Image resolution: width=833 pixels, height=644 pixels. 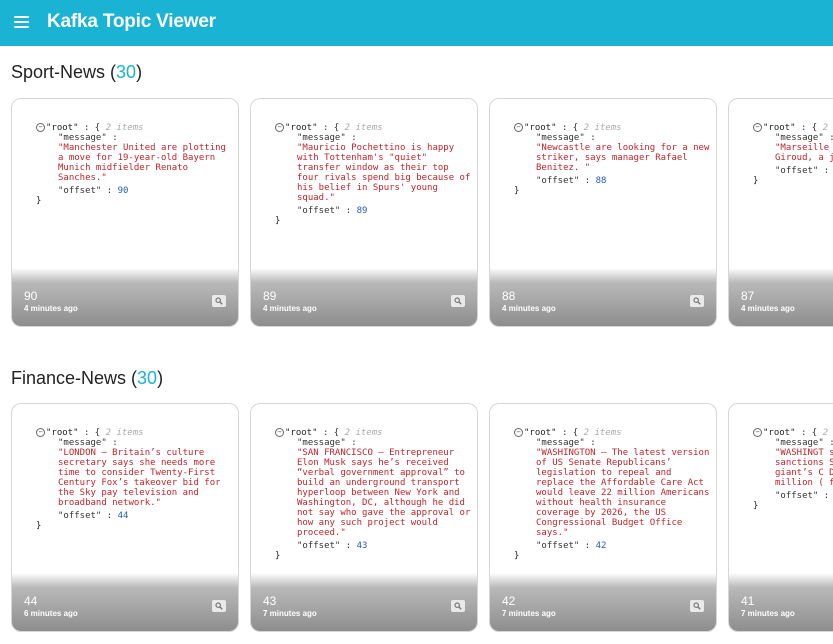 I want to click on card-footer: 43 7 minutes ago, so click(x=364, y=602).